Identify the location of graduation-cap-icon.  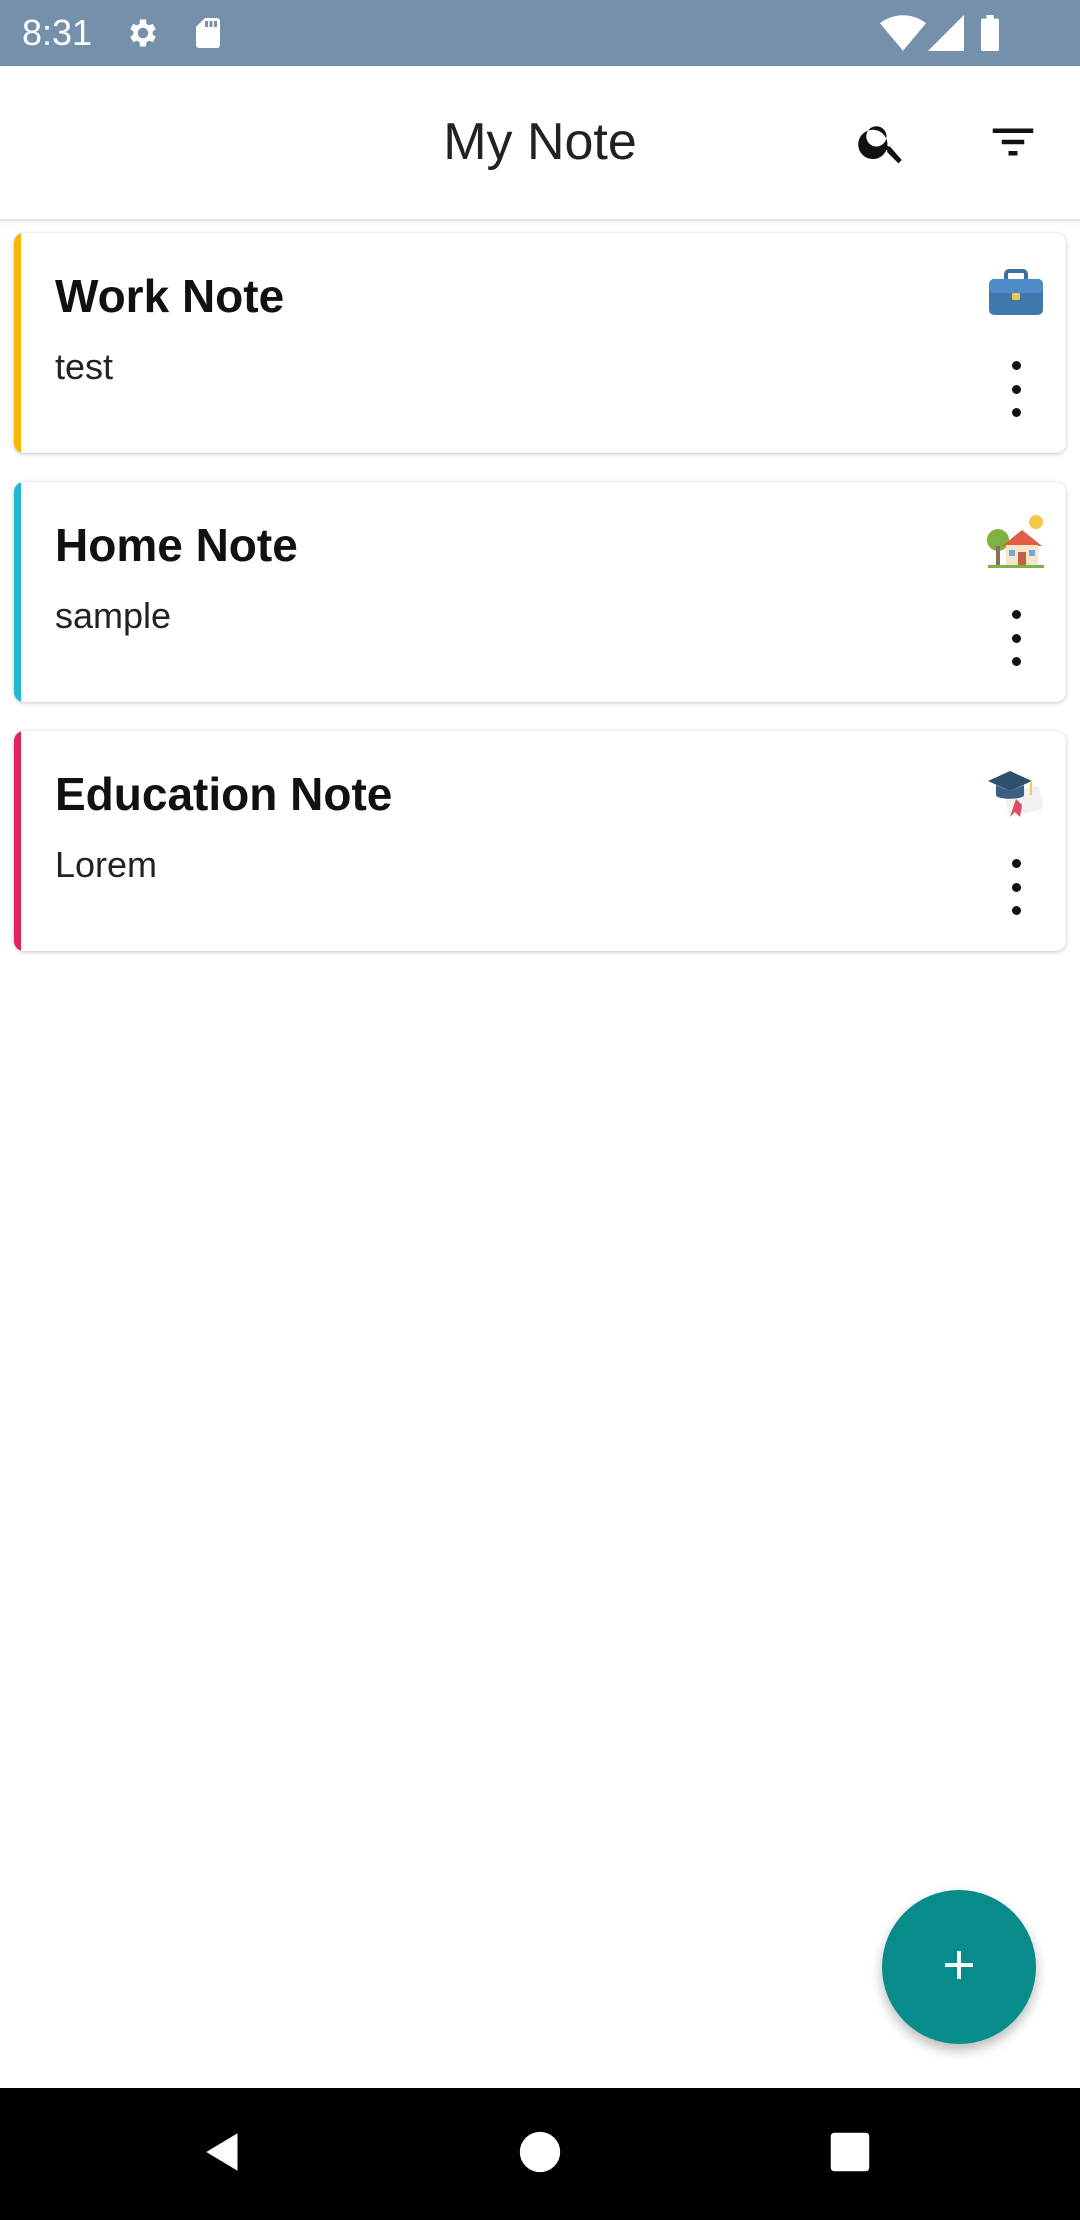
(1016, 791).